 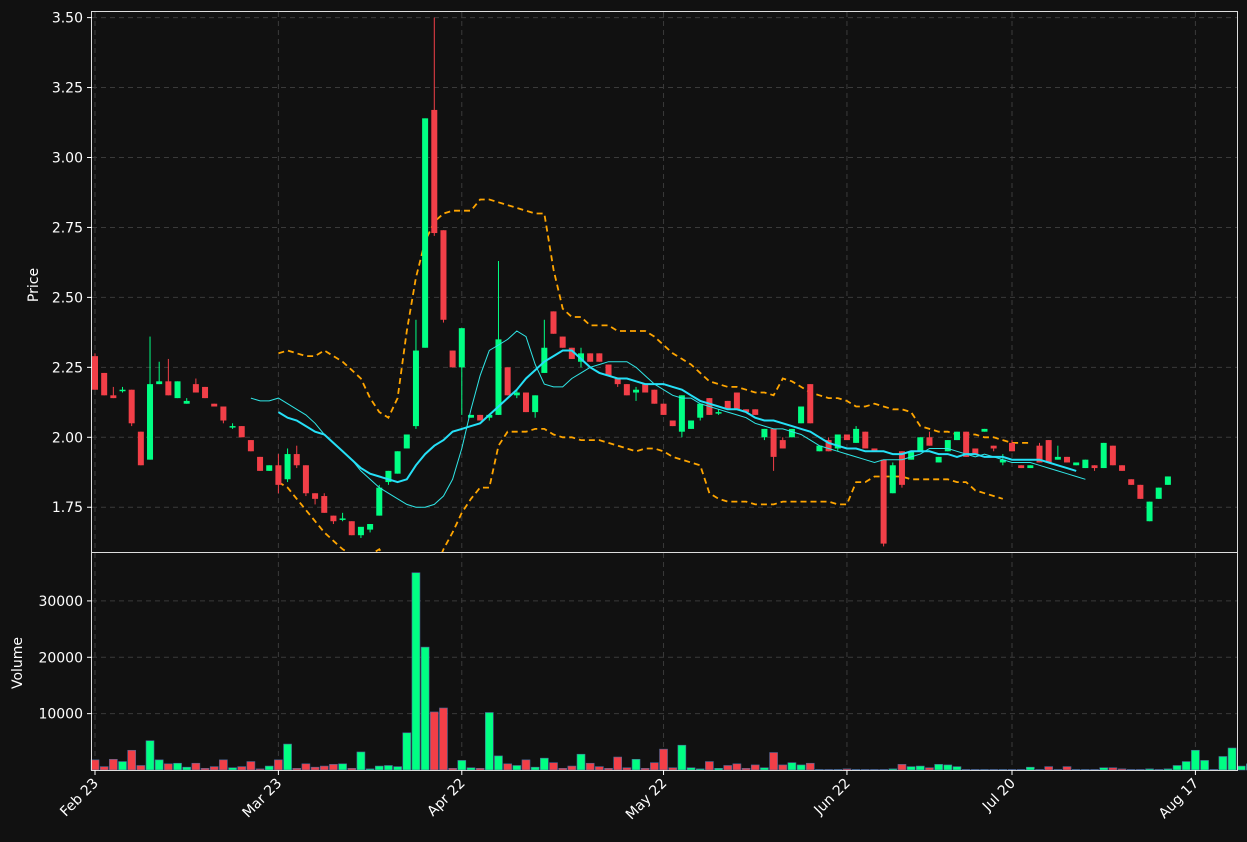 What do you see at coordinates (67, 158) in the screenshot?
I see `price-tick-label: 3.00` at bounding box center [67, 158].